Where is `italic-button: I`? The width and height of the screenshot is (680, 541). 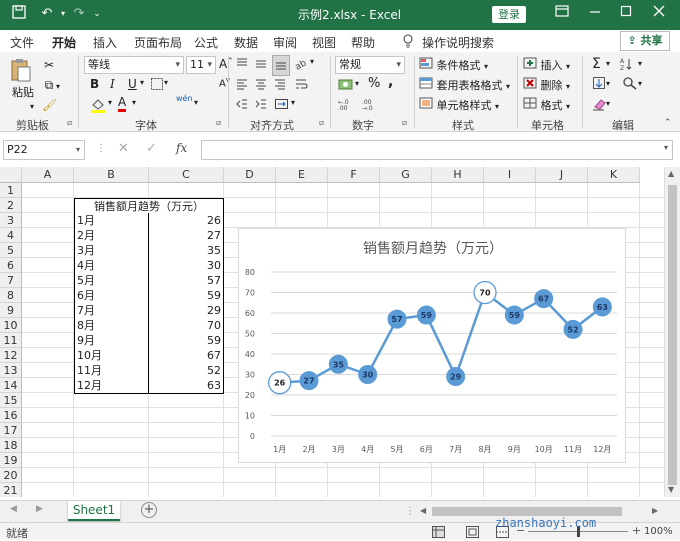 italic-button: I is located at coordinates (112, 84).